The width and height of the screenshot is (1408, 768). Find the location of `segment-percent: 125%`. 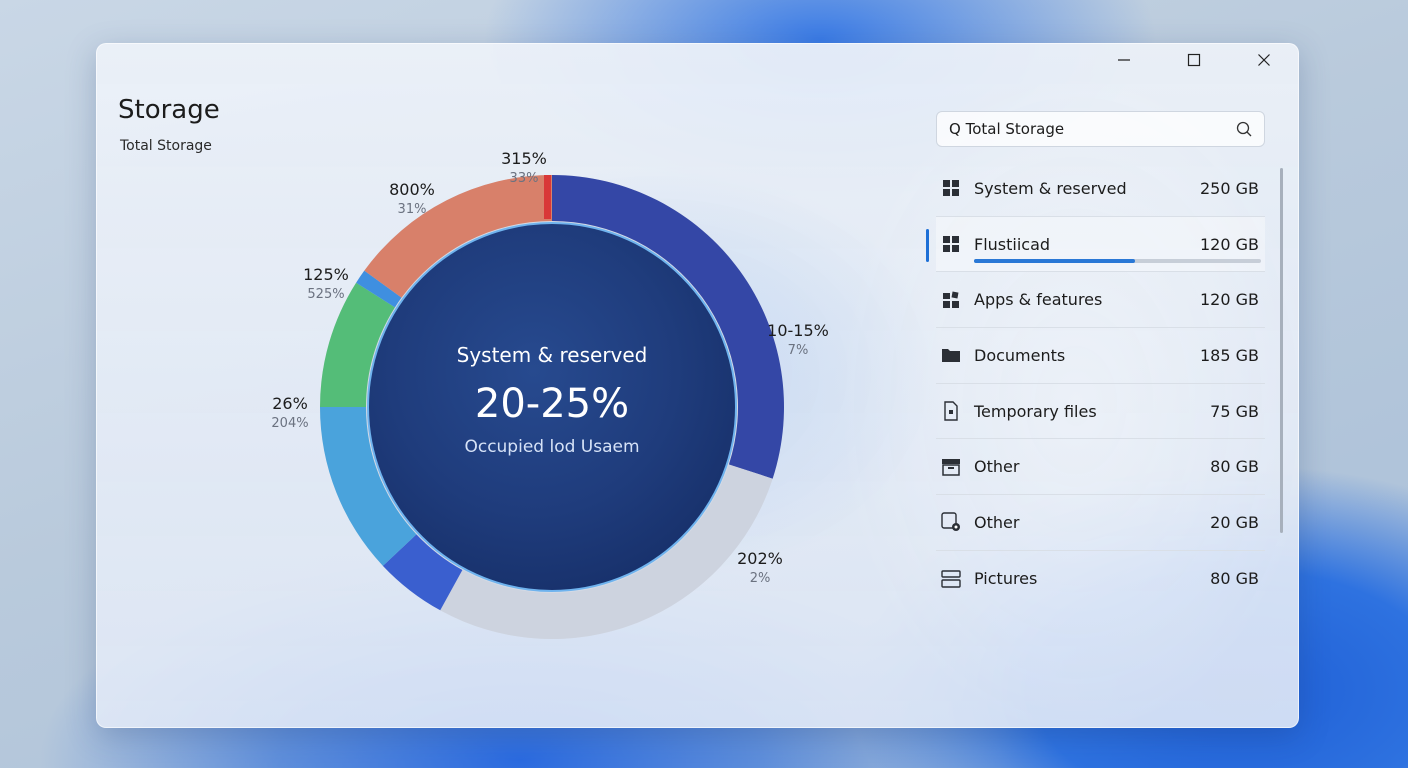

segment-percent: 125% is located at coordinates (326, 274).